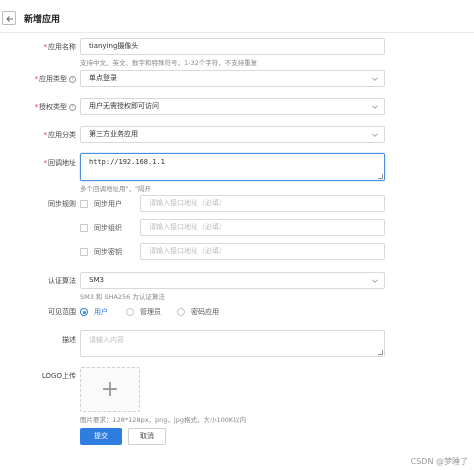 Image resolution: width=474 pixels, height=470 pixels. I want to click on arrow-left-icon, so click(9, 19).